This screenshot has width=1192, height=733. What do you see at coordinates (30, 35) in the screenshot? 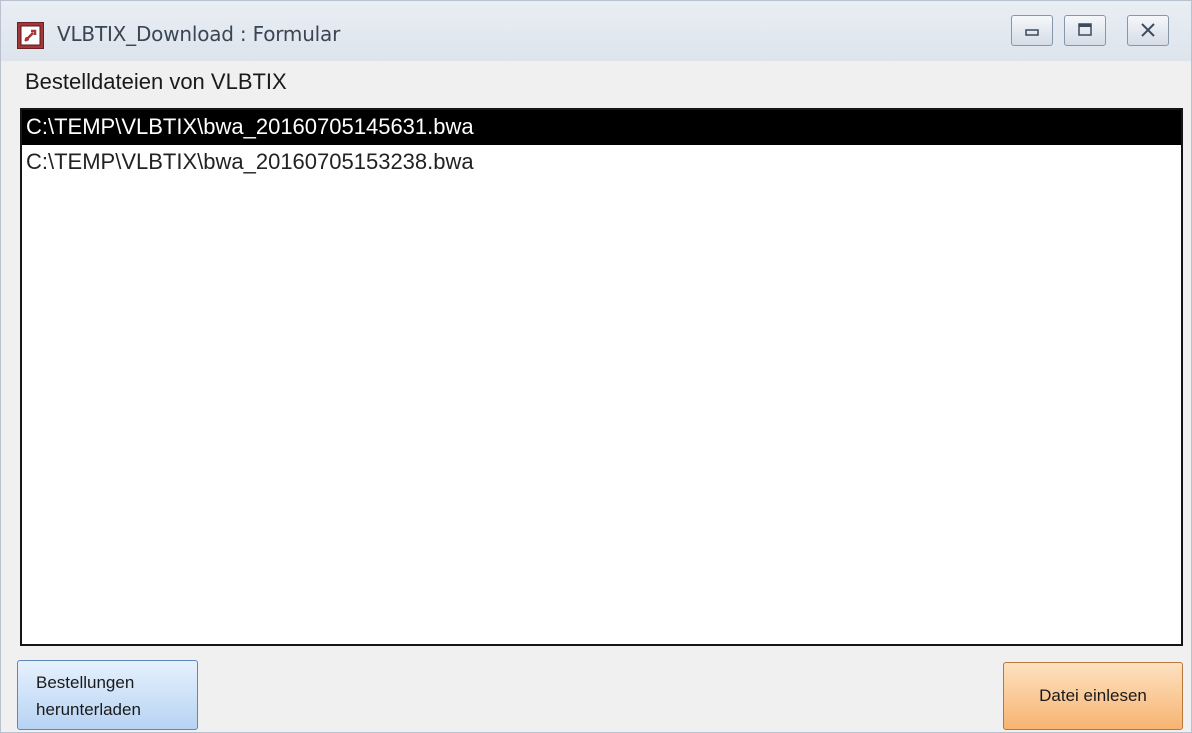
I see `access-form-icon` at bounding box center [30, 35].